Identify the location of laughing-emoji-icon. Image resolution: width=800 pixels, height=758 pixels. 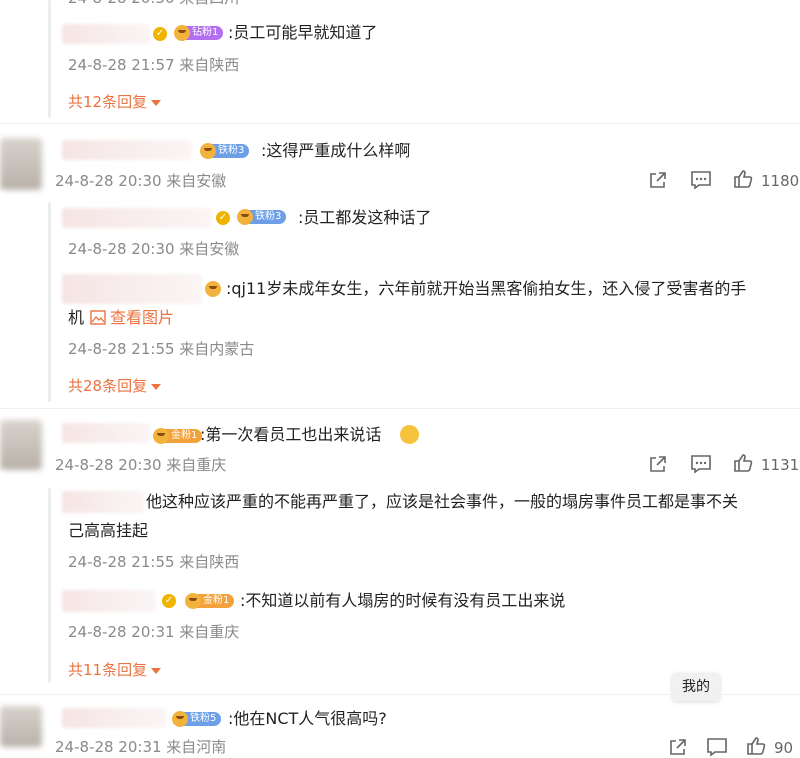
(409, 434).